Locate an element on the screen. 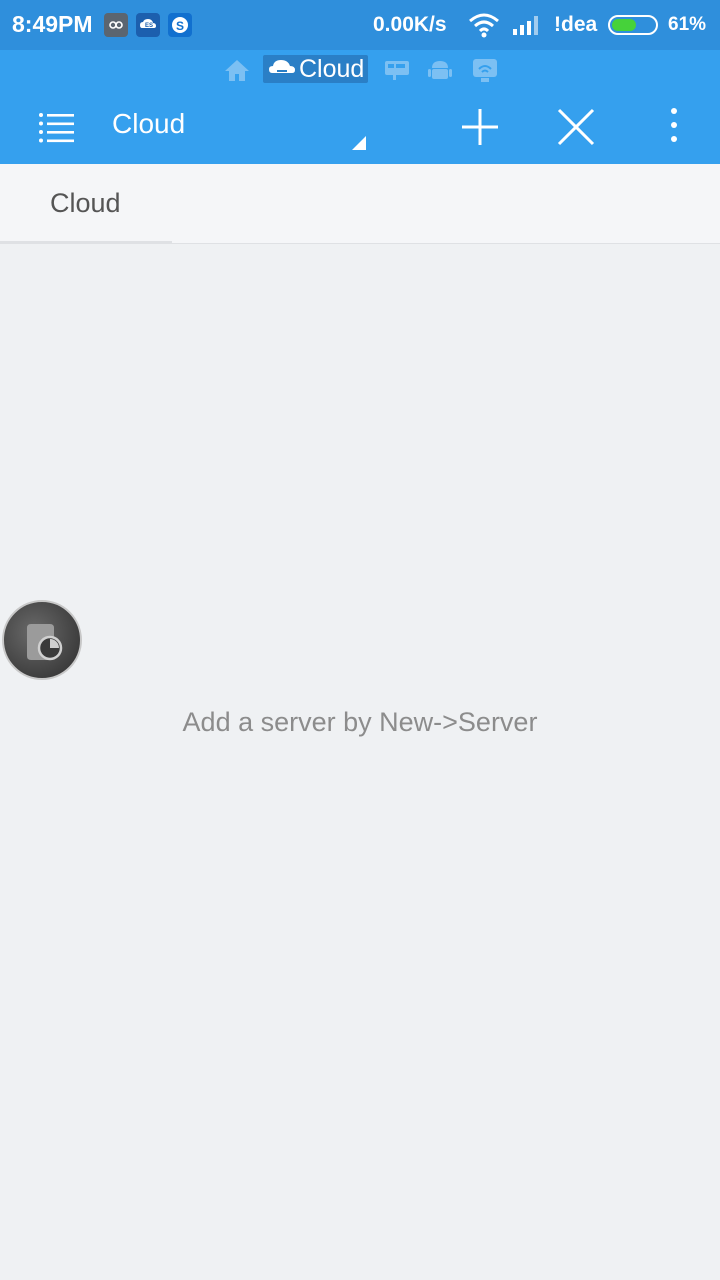 This screenshot has width=720, height=1280. svg-text: S is located at coordinates (180, 26).